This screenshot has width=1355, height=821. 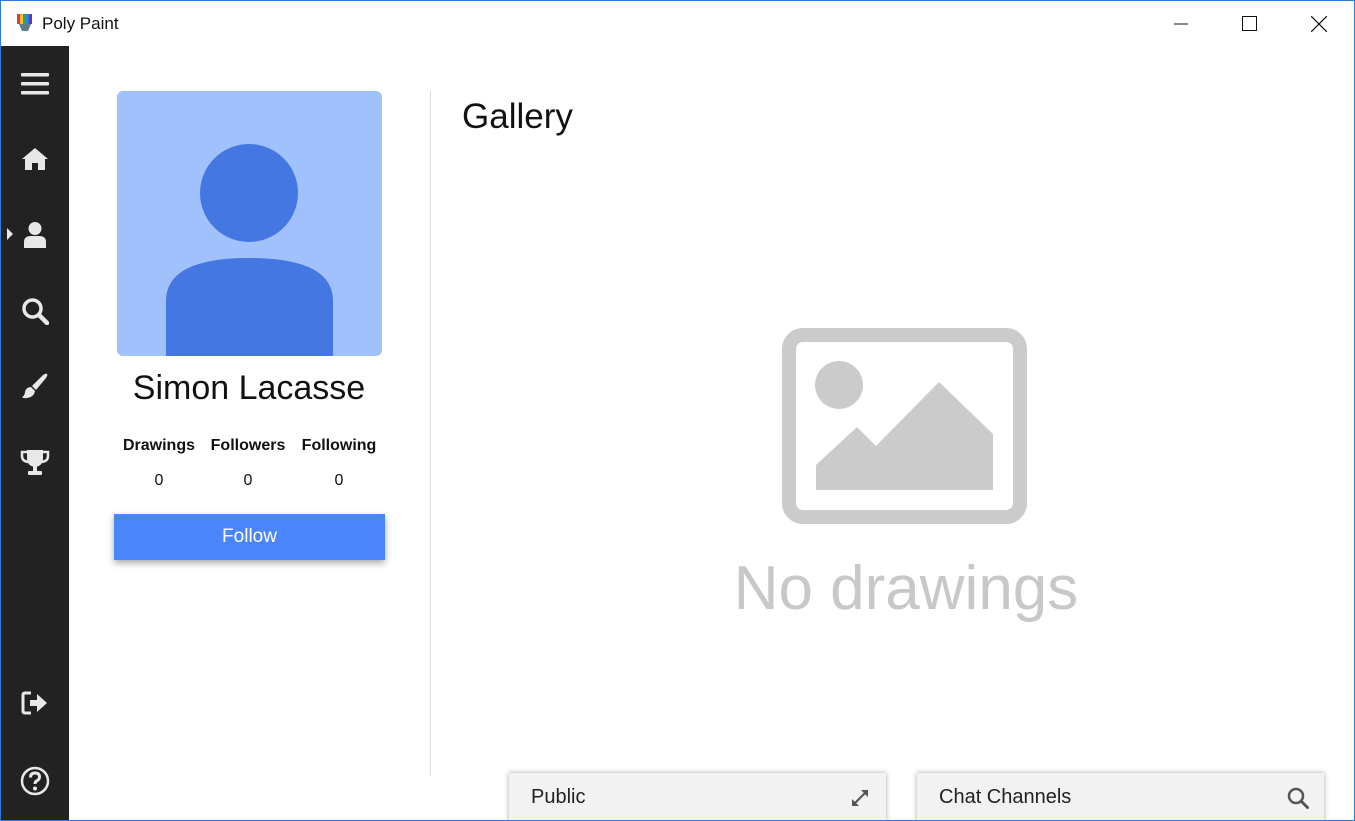 I want to click on stat-following-label: Following, so click(x=339, y=445).